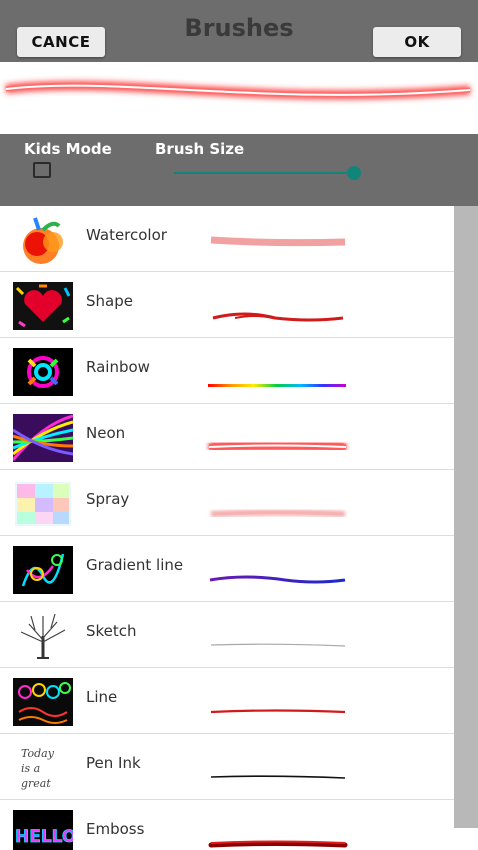  What do you see at coordinates (43, 504) in the screenshot?
I see `spray-grid-icon` at bounding box center [43, 504].